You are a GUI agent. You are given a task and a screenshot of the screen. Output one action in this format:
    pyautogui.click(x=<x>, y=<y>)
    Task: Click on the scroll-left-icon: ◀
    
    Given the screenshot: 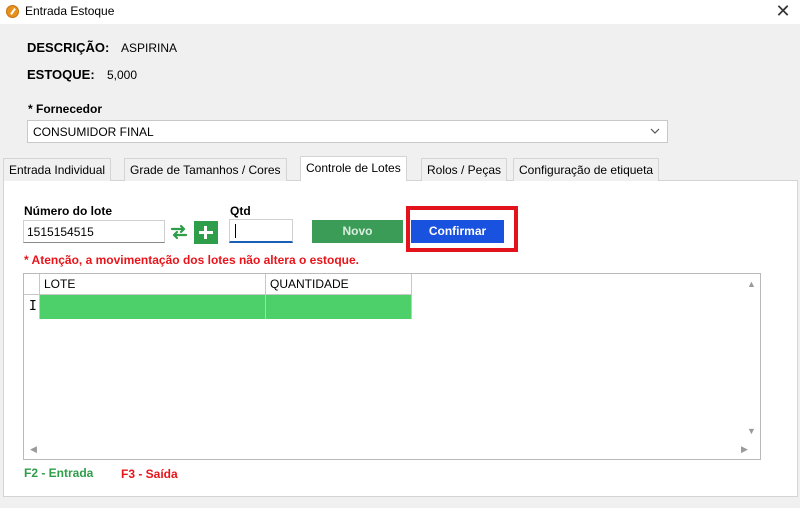 What is the action you would take?
    pyautogui.click(x=33, y=449)
    